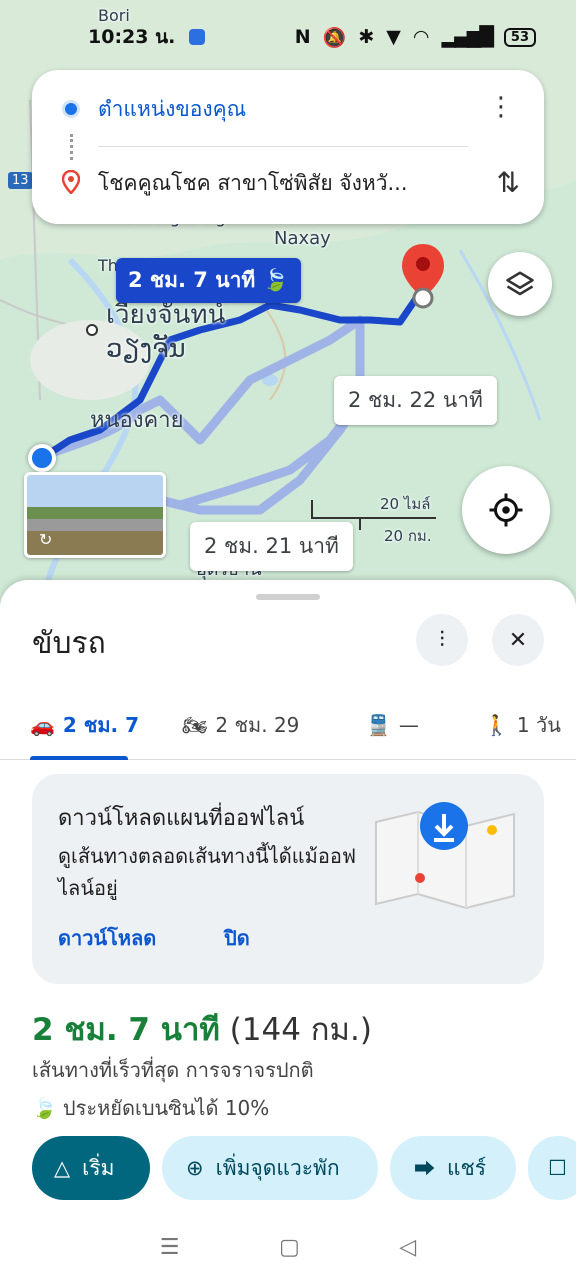 The height and width of the screenshot is (1280, 576). I want to click on layers-button, so click(520, 284).